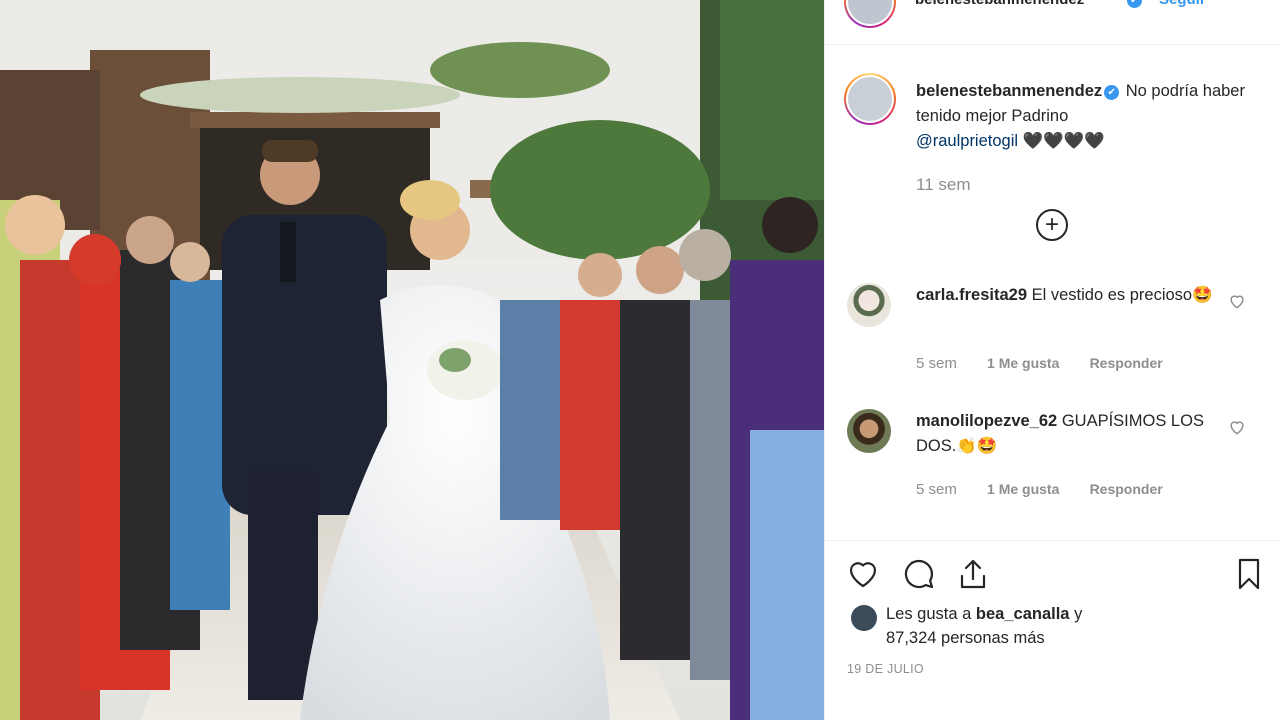 Image resolution: width=1280 pixels, height=720 pixels. What do you see at coordinates (1052, 22) in the screenshot?
I see `post-header: belenestebanmenendez ✔ Seguir` at bounding box center [1052, 22].